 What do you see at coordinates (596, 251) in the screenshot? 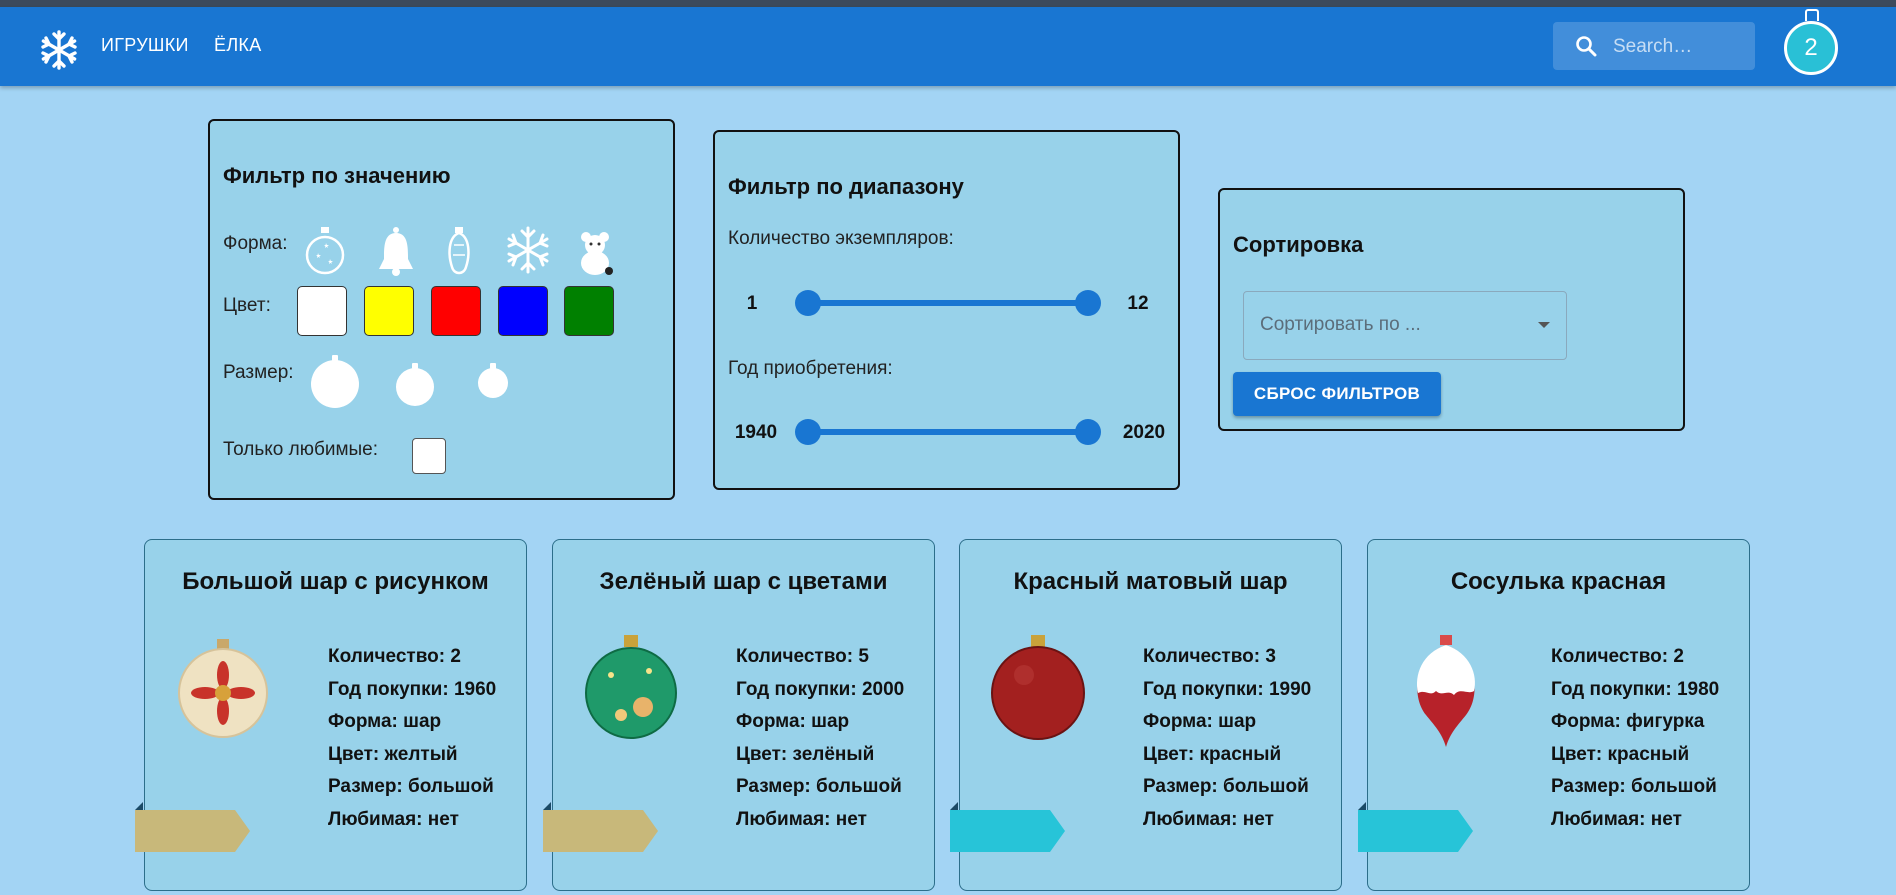
I see `figure-icon` at bounding box center [596, 251].